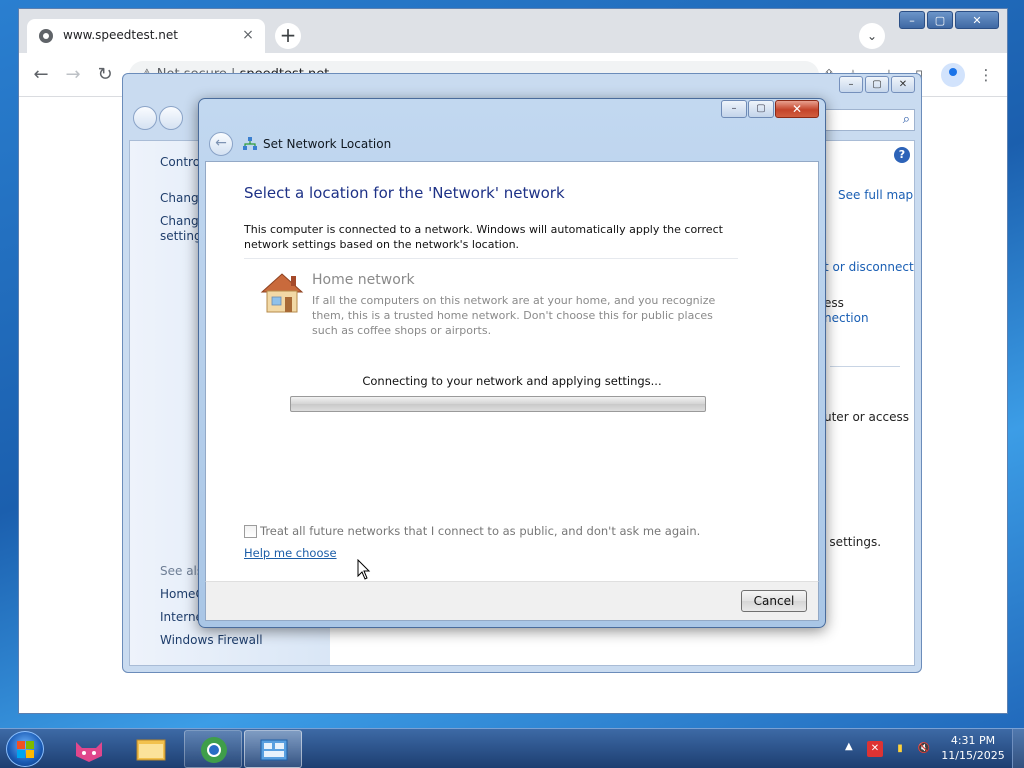  I want to click on explorer-close-button: ✕, so click(903, 84).